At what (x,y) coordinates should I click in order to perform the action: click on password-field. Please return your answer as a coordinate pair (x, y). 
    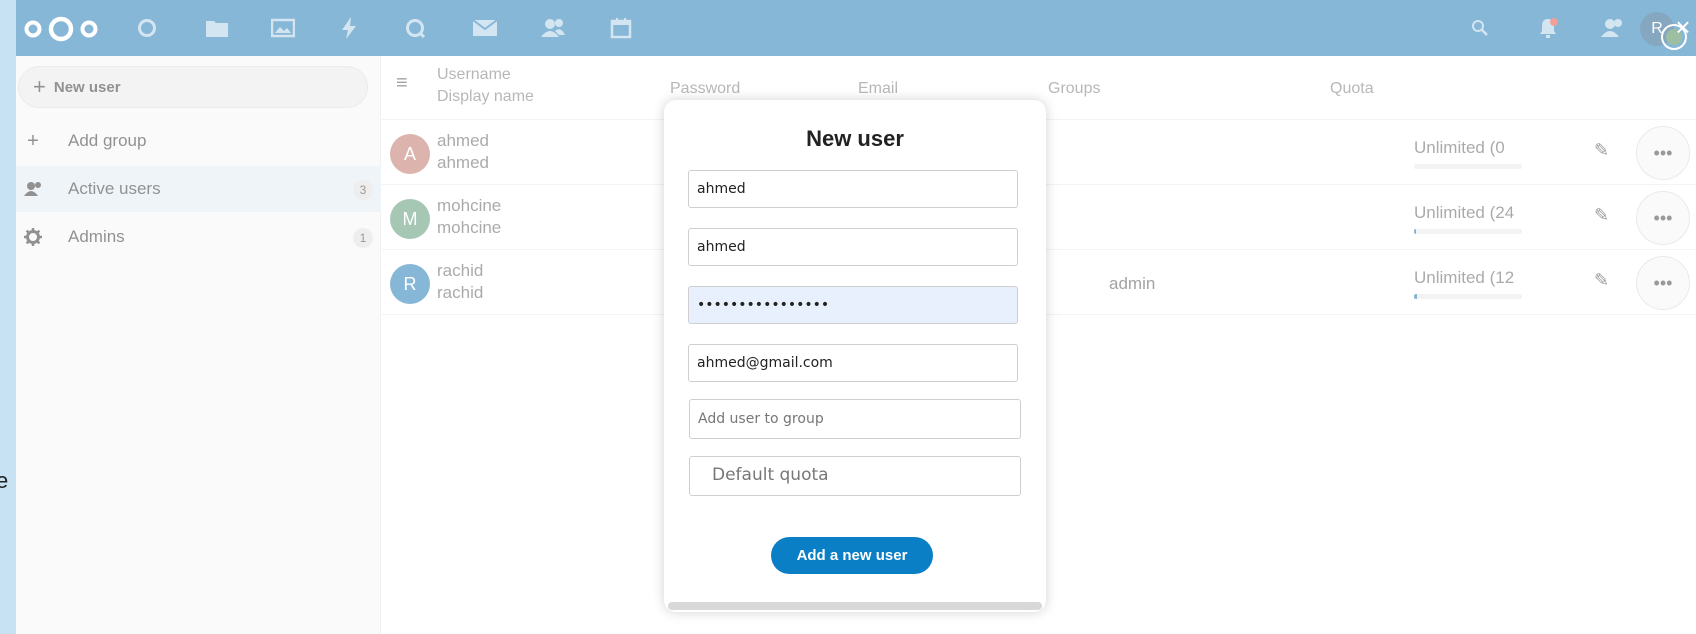
    Looking at the image, I should click on (853, 305).